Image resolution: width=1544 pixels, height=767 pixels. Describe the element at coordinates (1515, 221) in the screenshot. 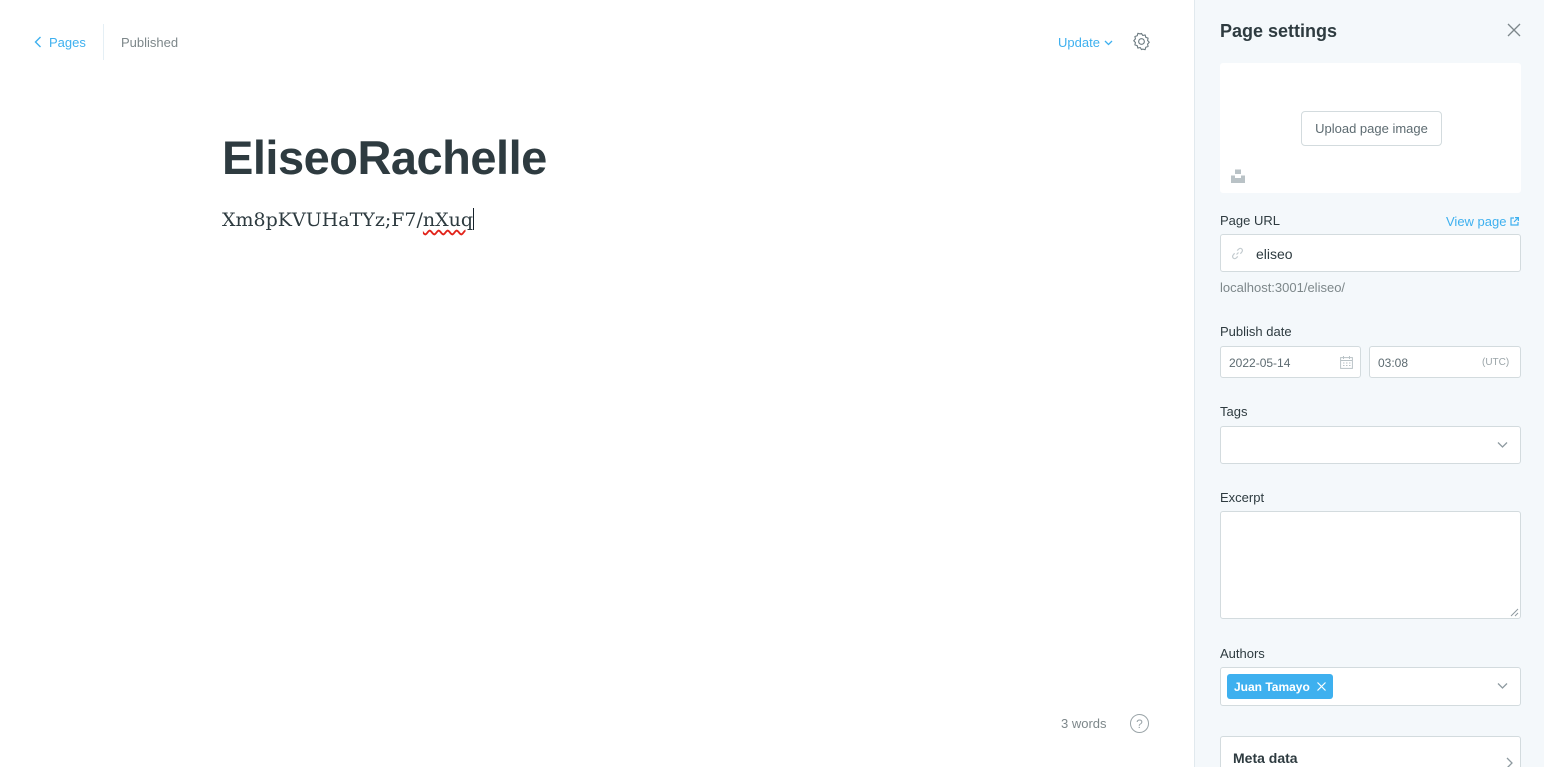

I see `external-link-icon` at that location.